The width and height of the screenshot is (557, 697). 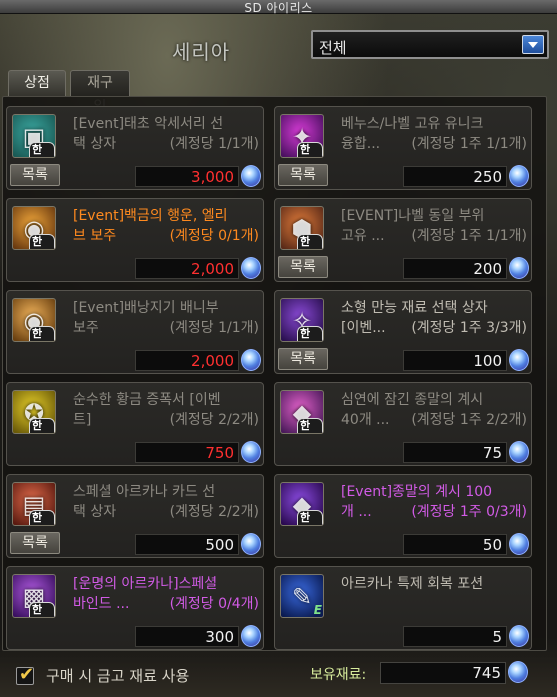 What do you see at coordinates (430, 44) in the screenshot?
I see `category-filter-dropdown: 전체` at bounding box center [430, 44].